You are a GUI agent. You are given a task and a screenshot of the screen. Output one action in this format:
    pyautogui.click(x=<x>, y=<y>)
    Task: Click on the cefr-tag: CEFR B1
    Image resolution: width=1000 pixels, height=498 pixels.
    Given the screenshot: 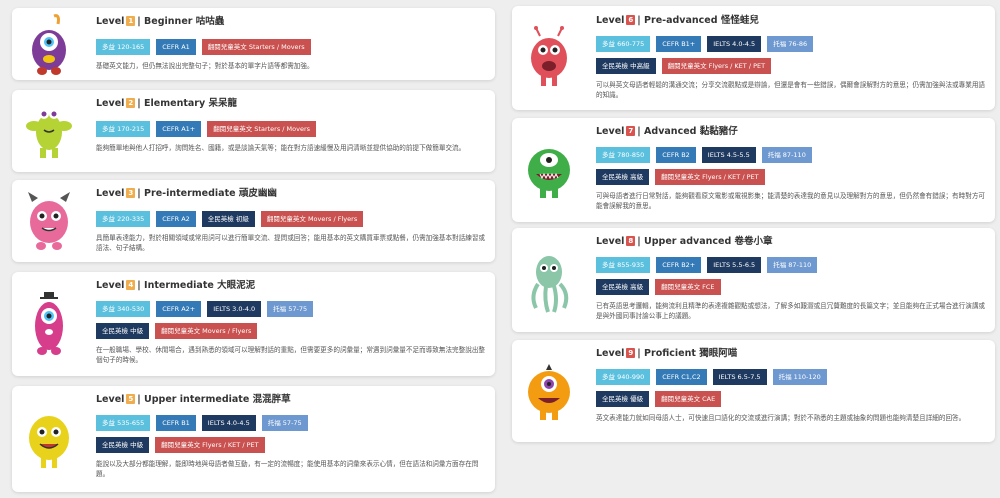 What is the action you would take?
    pyautogui.click(x=176, y=423)
    